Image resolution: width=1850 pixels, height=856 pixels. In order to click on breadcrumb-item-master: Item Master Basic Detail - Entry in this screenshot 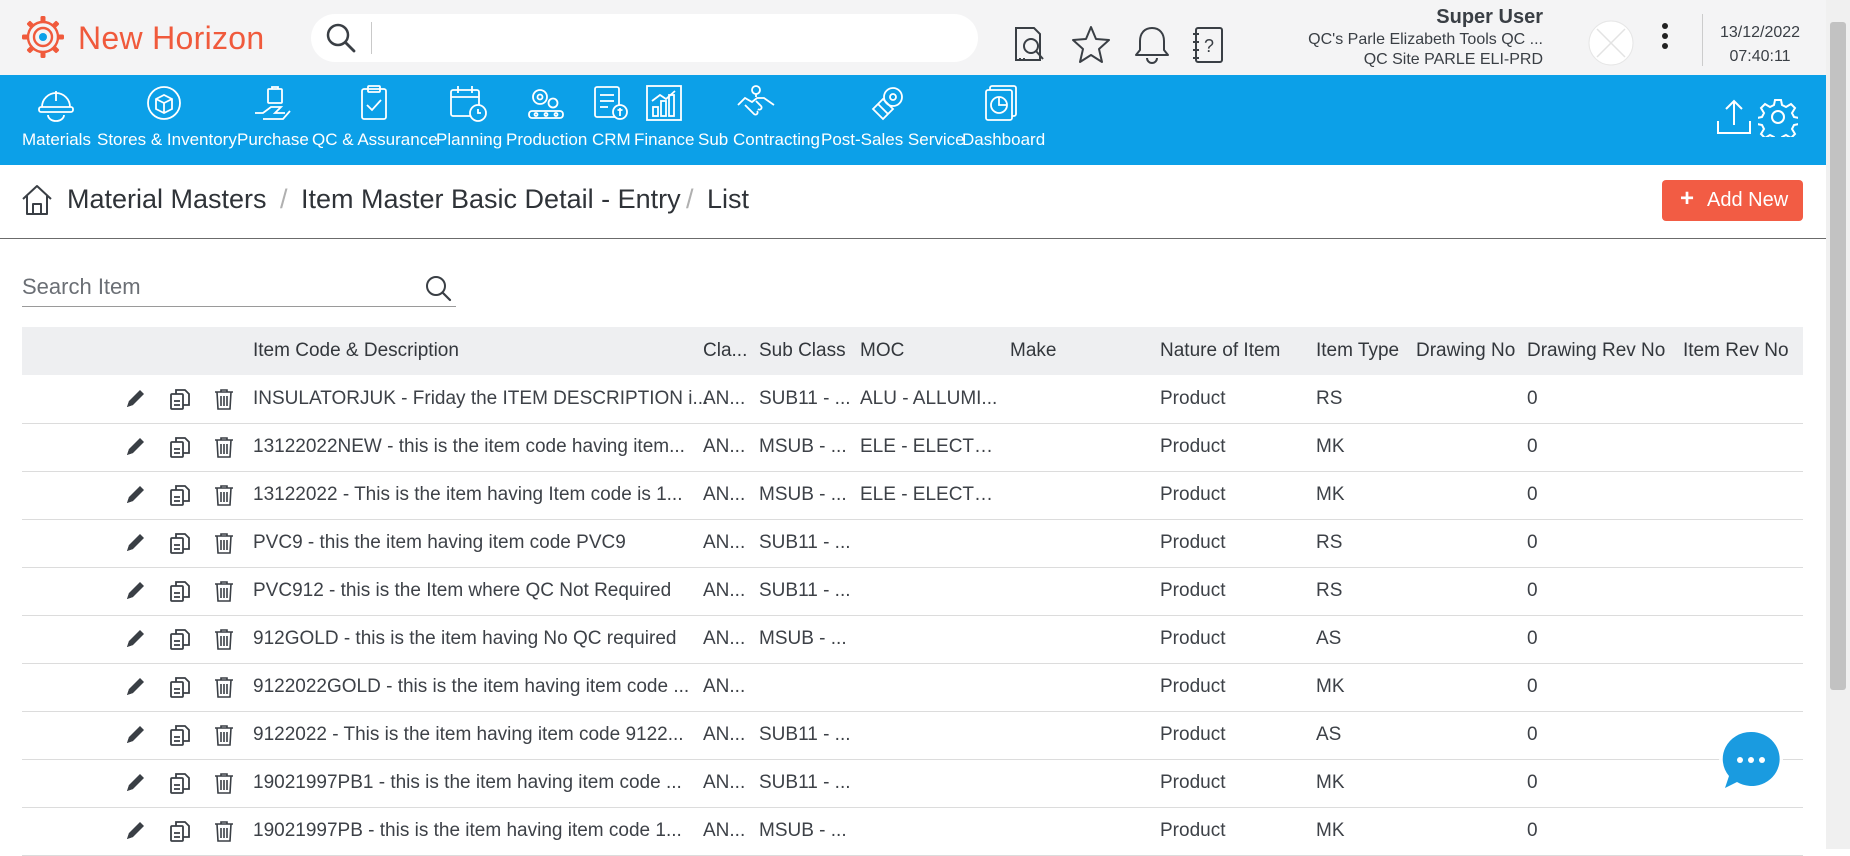, I will do `click(491, 199)`.